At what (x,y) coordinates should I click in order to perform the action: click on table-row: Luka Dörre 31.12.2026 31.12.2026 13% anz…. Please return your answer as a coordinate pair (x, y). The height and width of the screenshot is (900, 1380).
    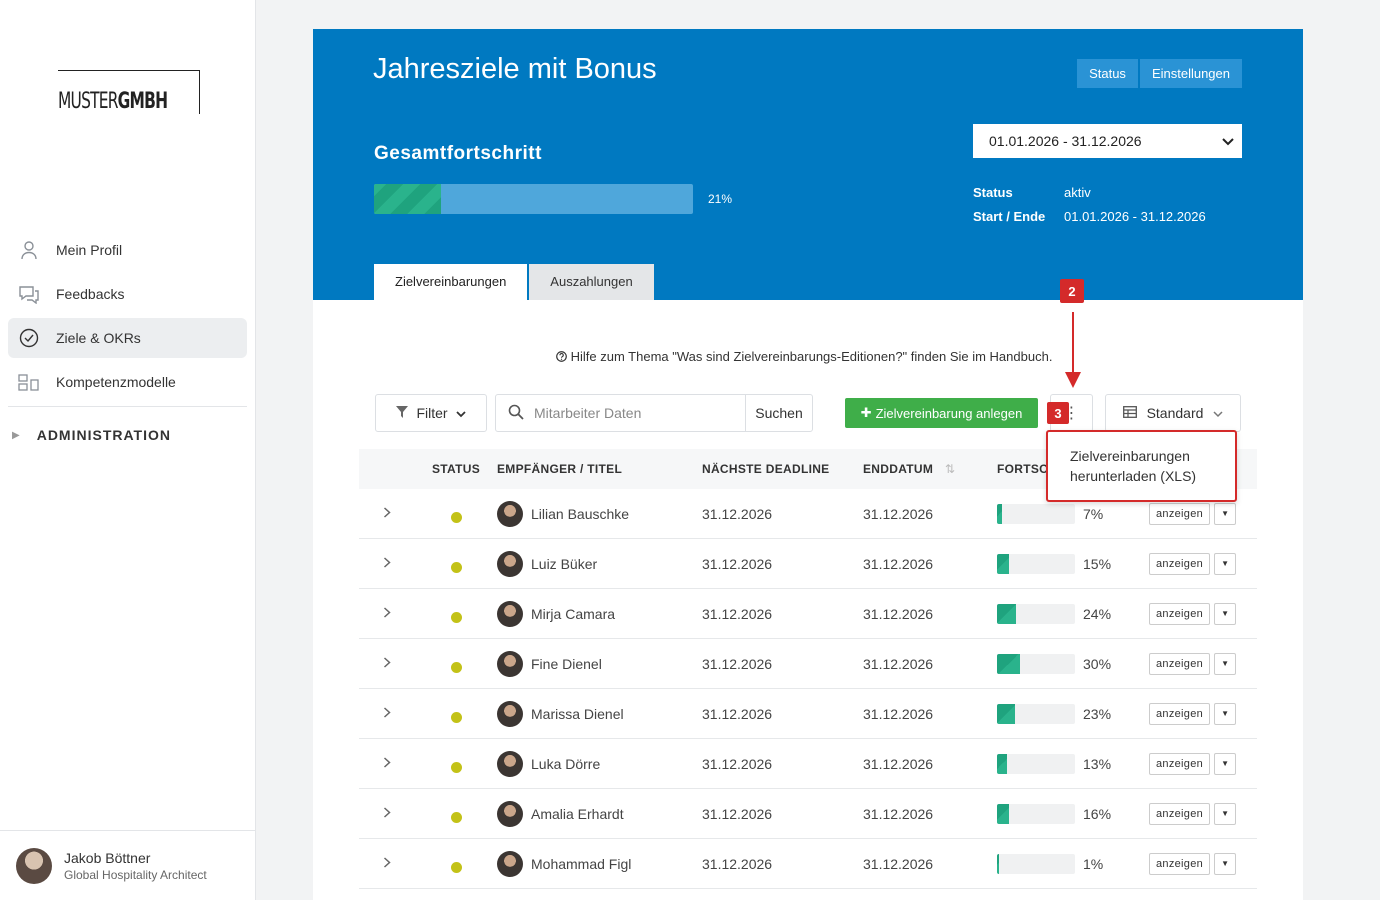
    Looking at the image, I should click on (808, 764).